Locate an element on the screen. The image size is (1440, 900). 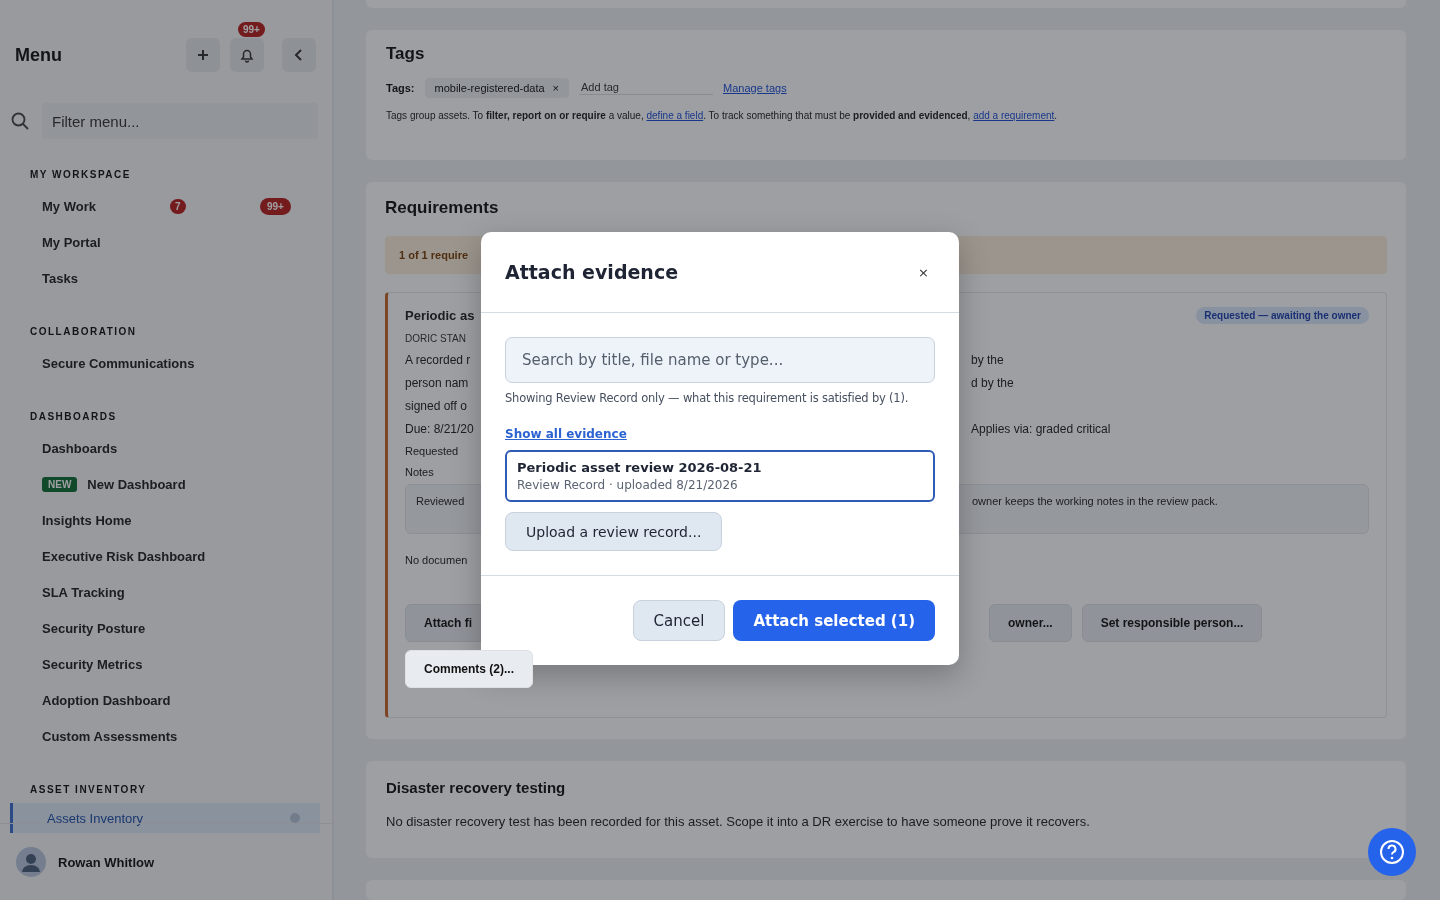
notes-label: Notes is located at coordinates (420, 472).